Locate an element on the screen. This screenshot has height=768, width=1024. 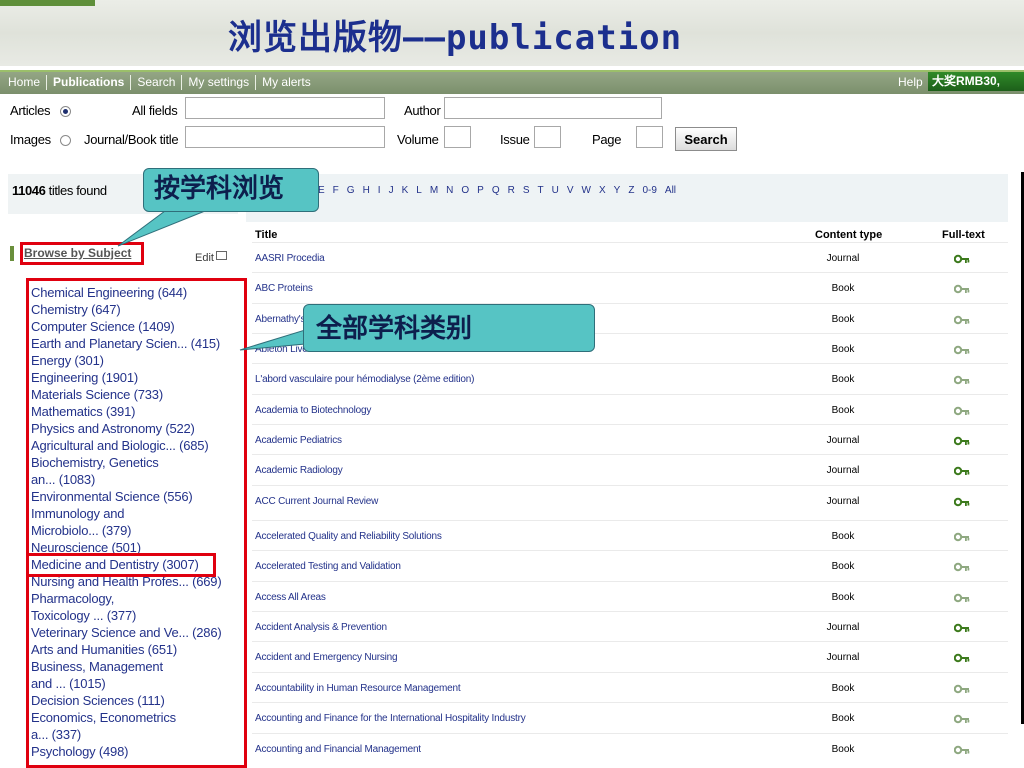
browse-by-subject-callout: 按学科浏览 is located at coordinates (231, 190).